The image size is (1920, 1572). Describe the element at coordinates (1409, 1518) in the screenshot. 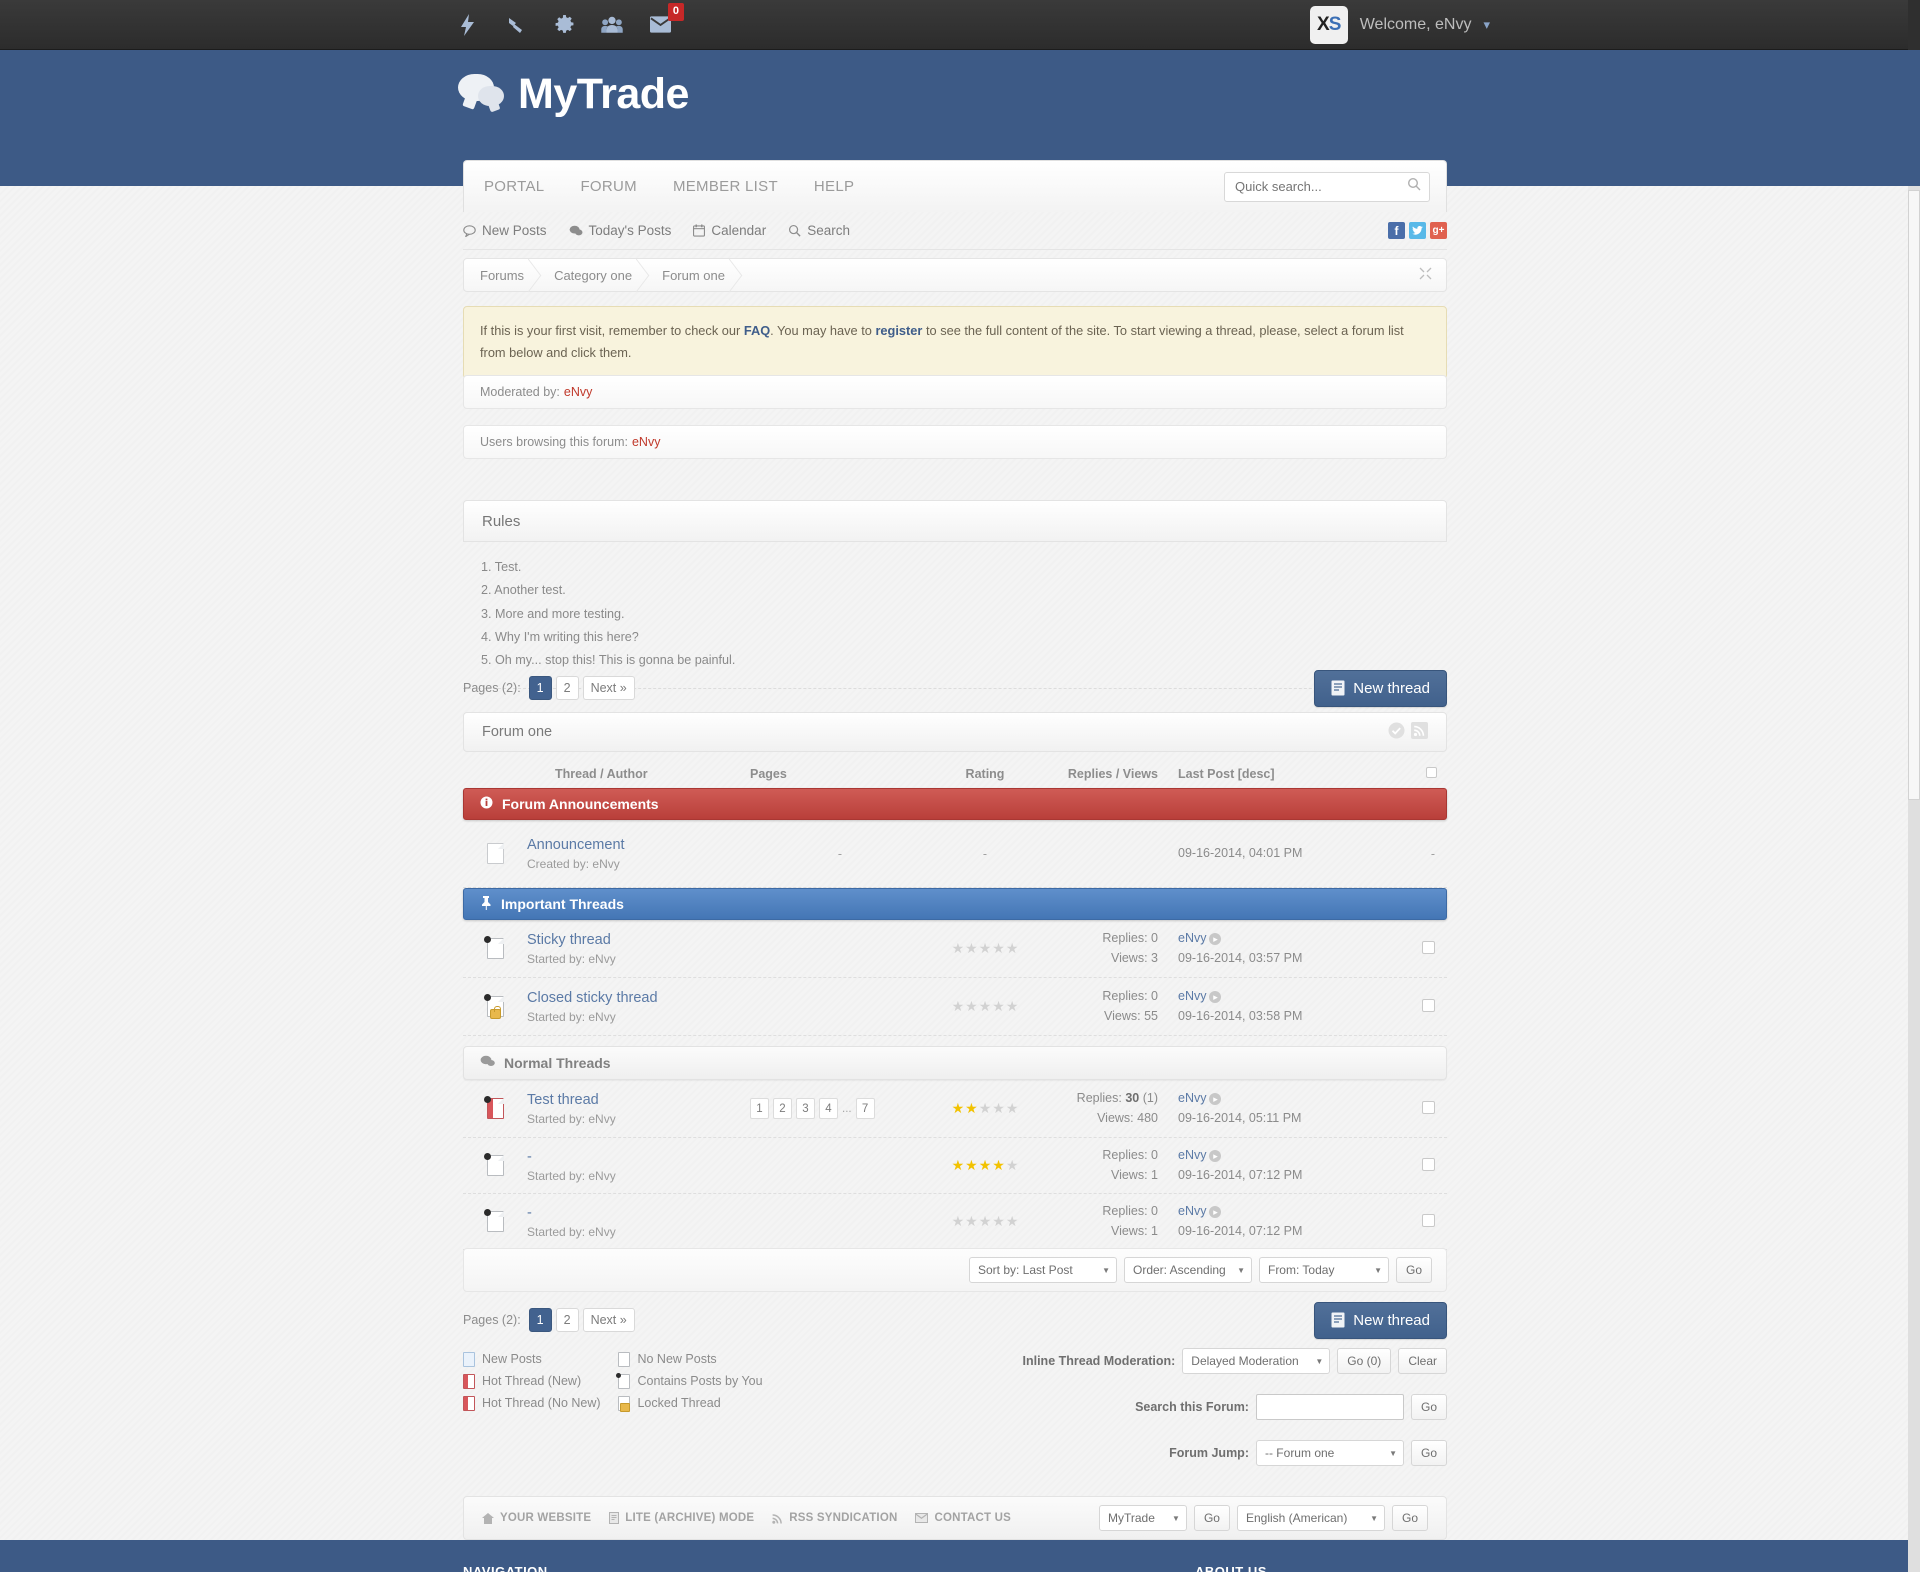

I see `language-go-button: Go` at that location.